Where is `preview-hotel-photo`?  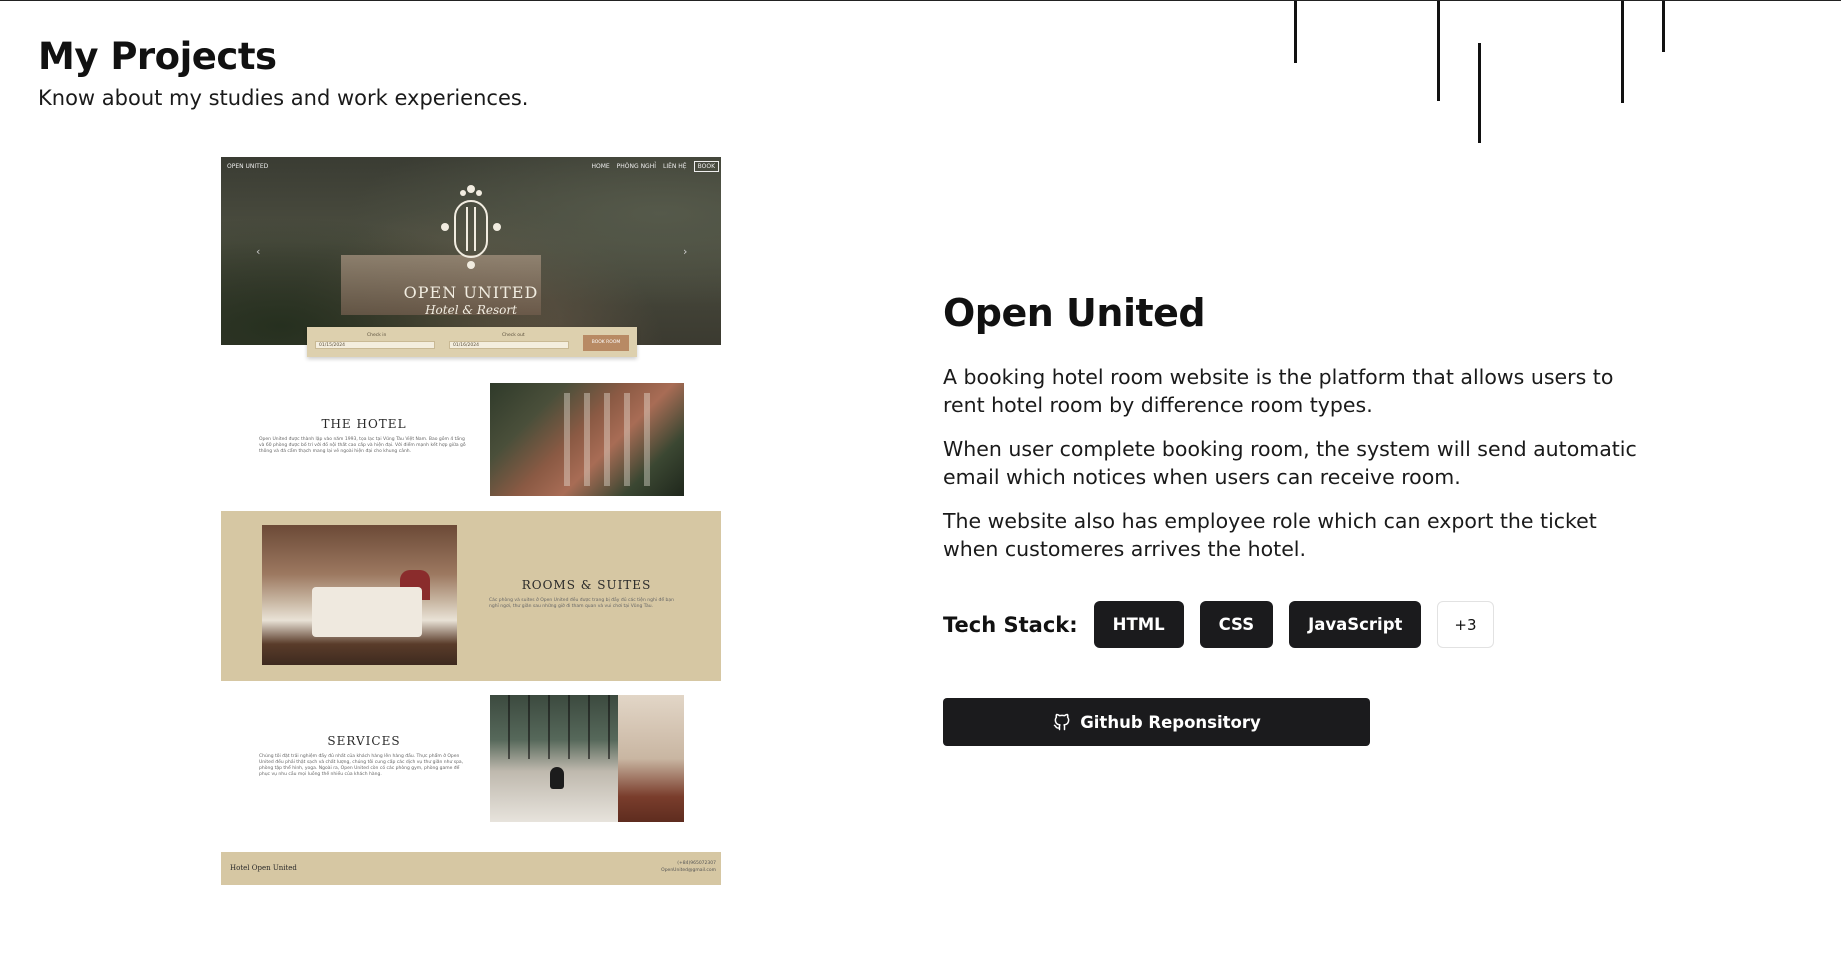
preview-hotel-photo is located at coordinates (587, 439).